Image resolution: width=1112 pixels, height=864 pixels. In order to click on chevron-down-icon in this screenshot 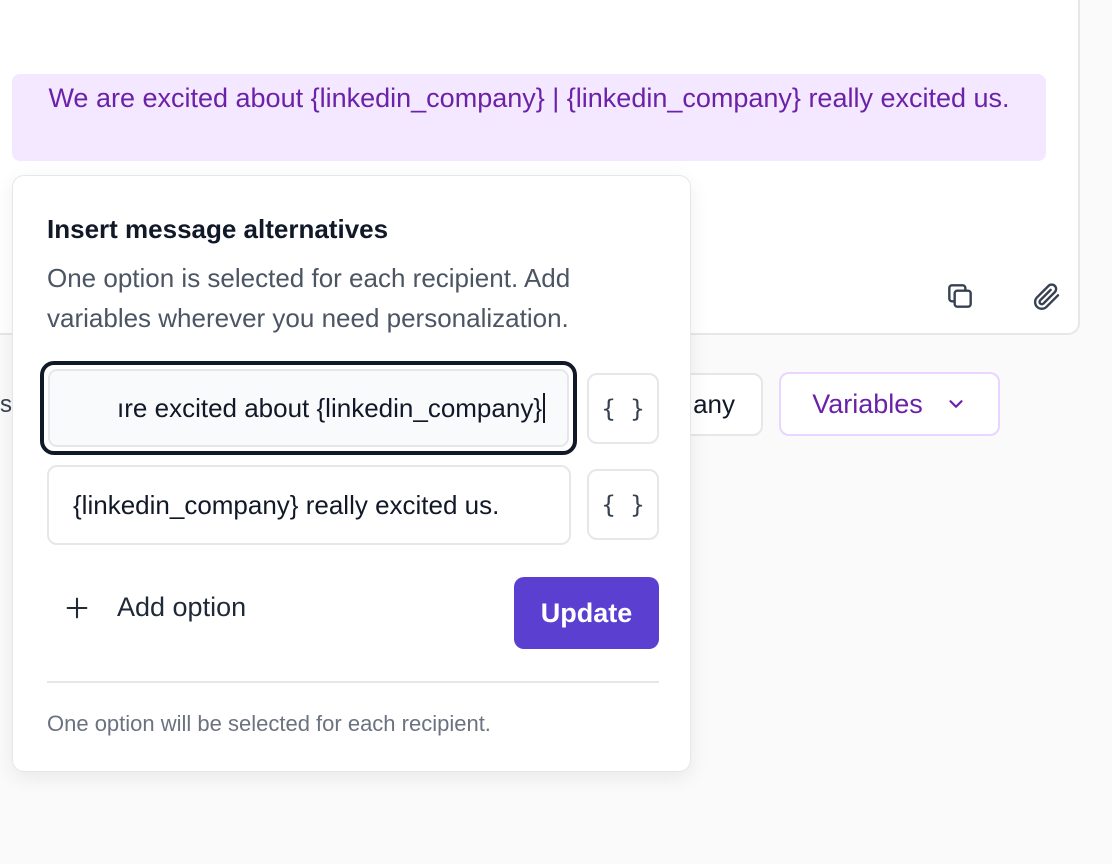, I will do `click(956, 404)`.